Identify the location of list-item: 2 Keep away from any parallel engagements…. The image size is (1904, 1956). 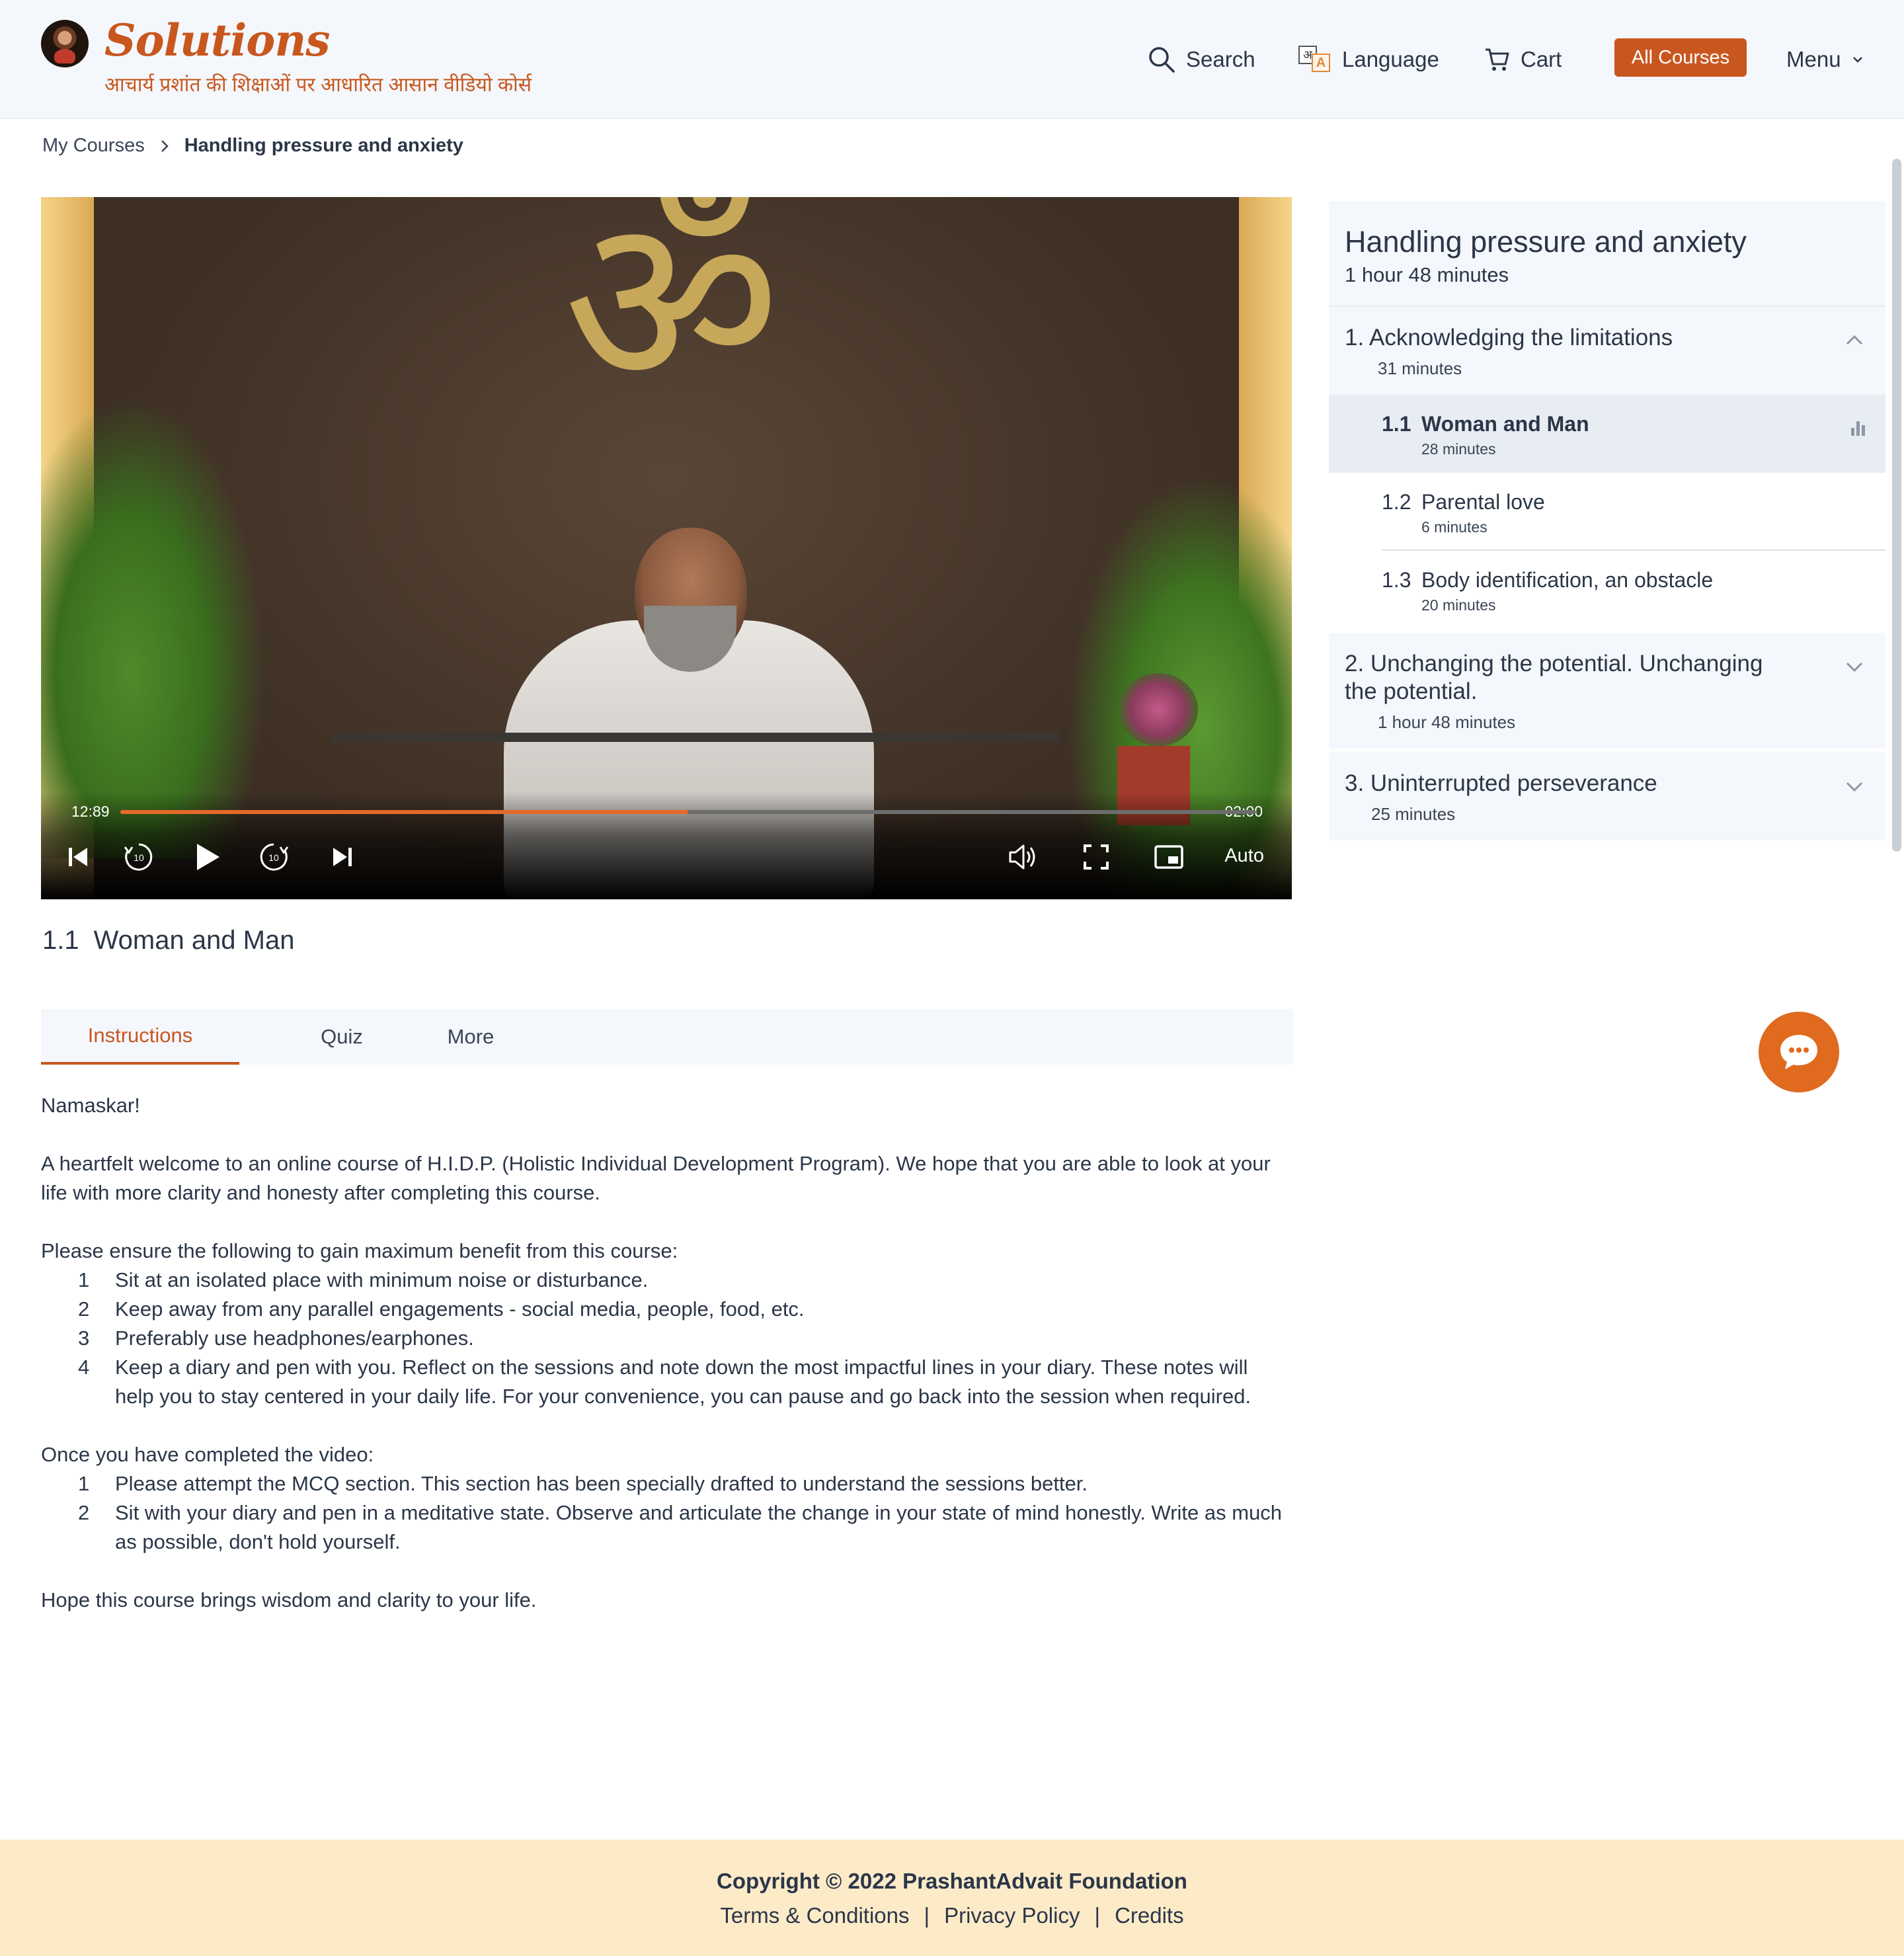
(441, 1309).